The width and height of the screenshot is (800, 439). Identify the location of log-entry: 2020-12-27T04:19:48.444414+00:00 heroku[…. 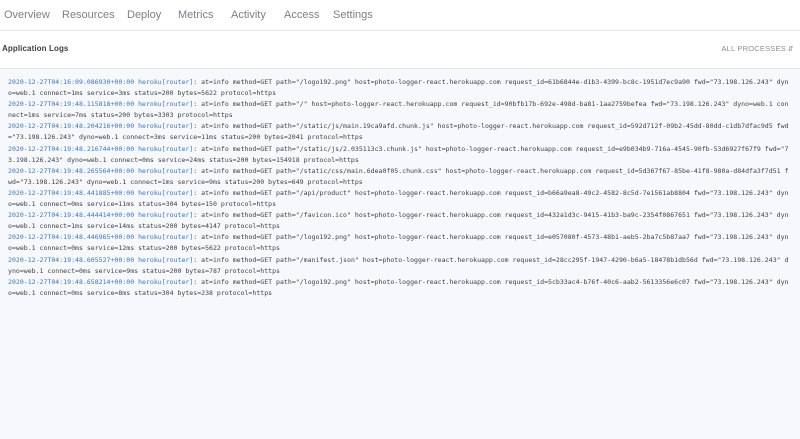
(399, 221).